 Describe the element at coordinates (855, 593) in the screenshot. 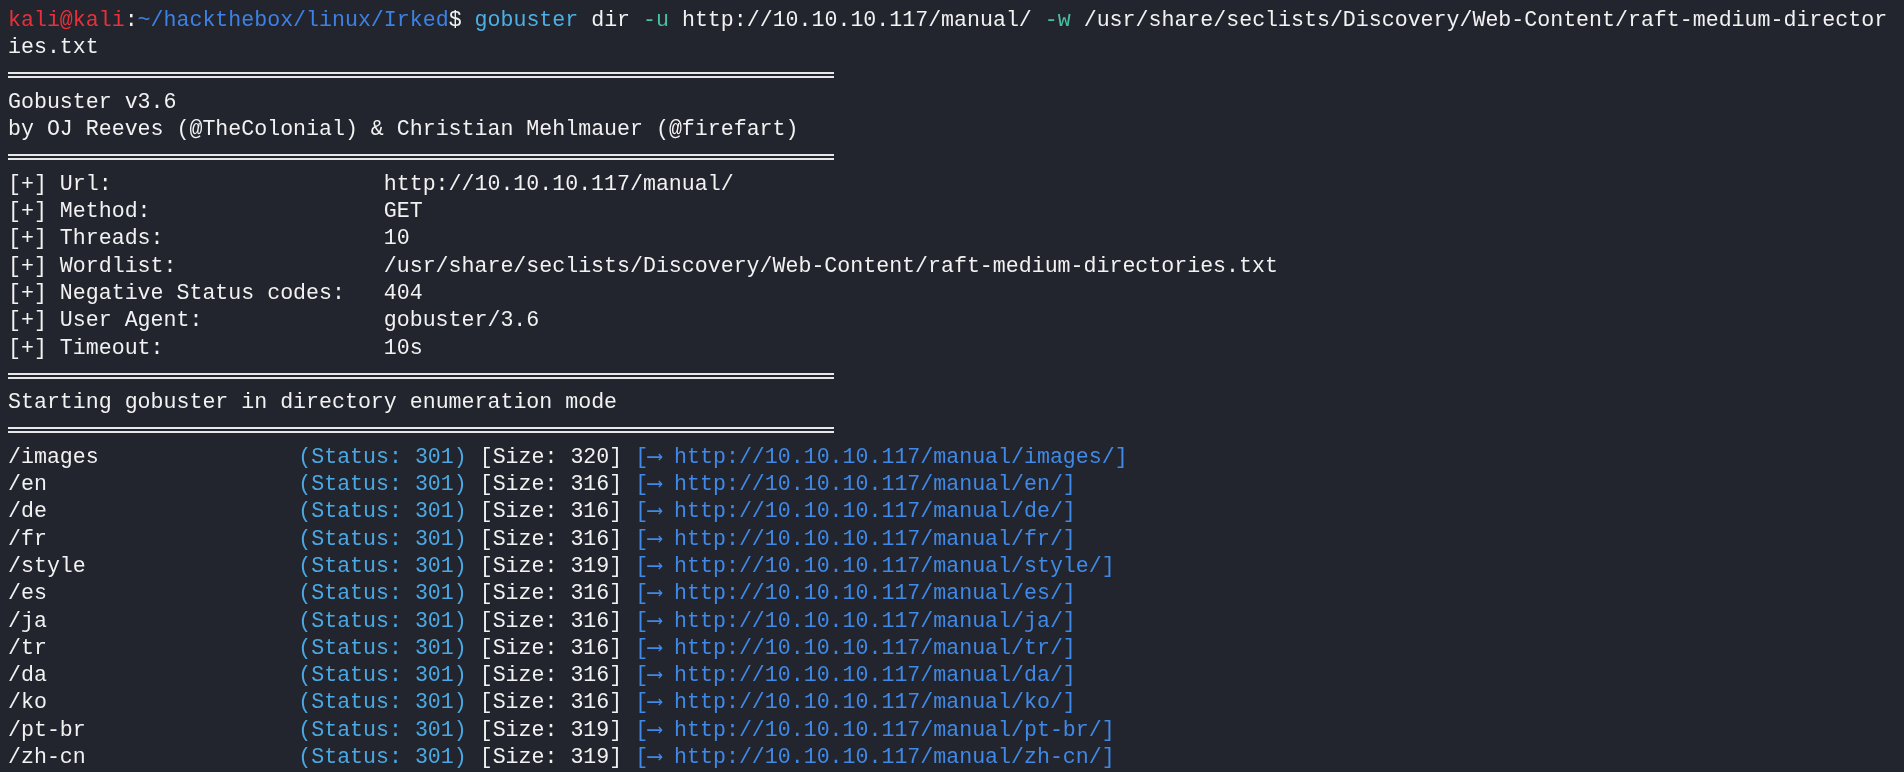

I see `result-redirect-url: [⟶ http://10.10.10.117/manual/es/]` at that location.